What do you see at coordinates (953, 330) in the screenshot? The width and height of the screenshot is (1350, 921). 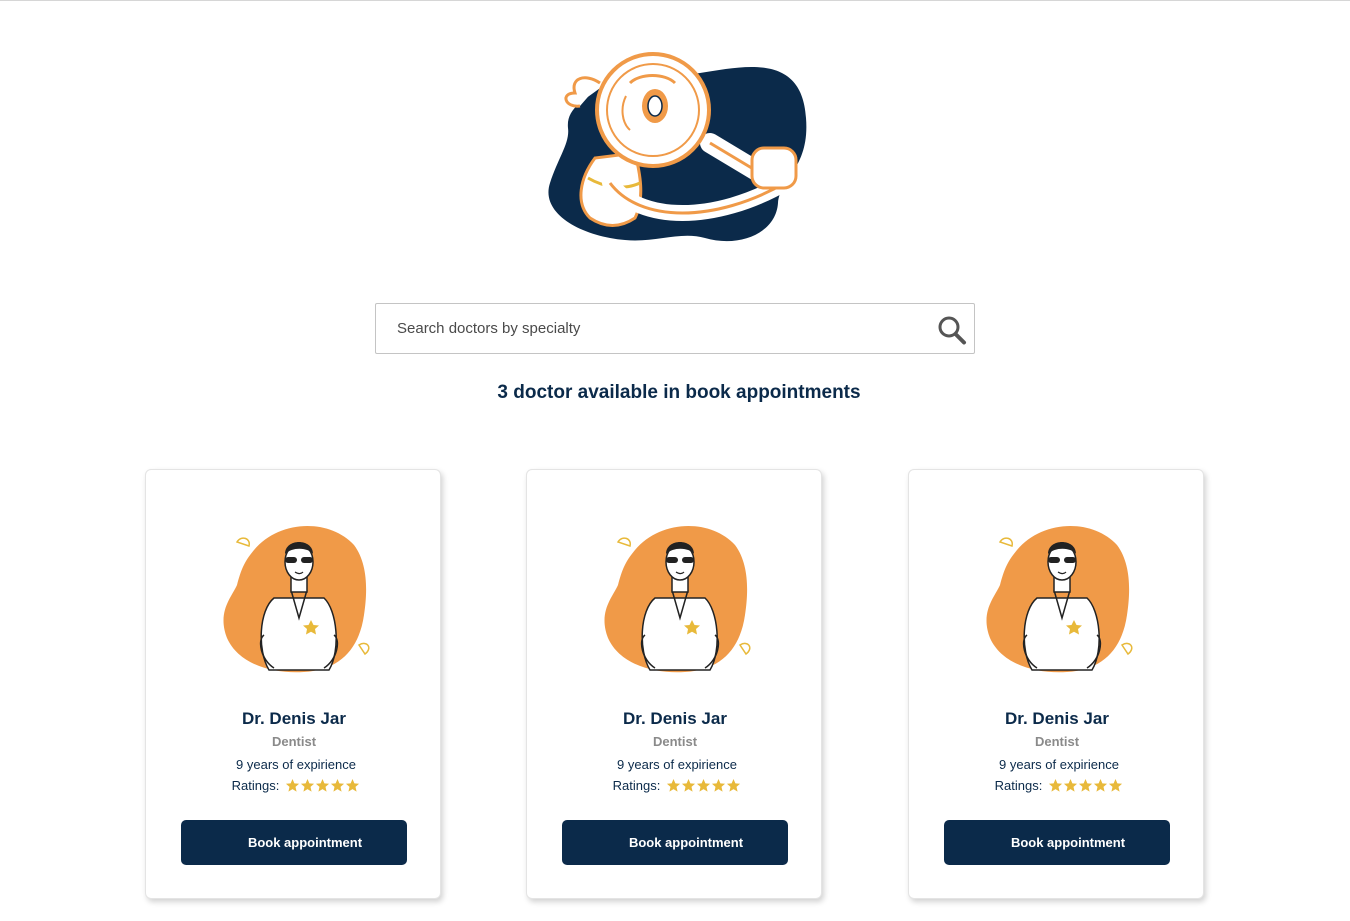 I see `search-icon` at bounding box center [953, 330].